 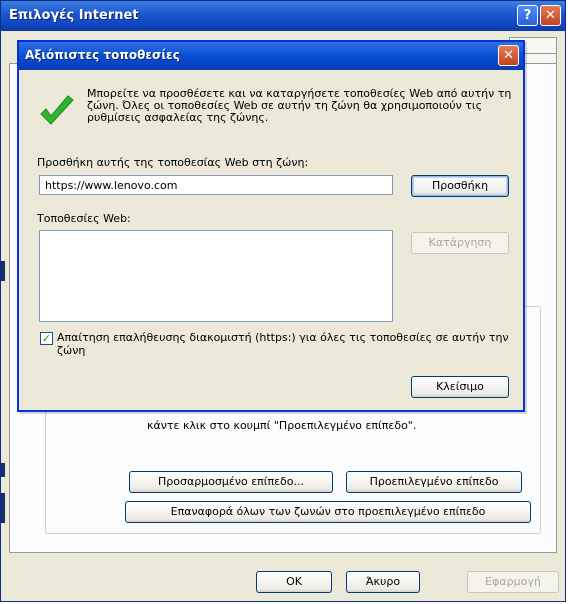 I want to click on add-button: Προσθήκη, so click(x=460, y=186).